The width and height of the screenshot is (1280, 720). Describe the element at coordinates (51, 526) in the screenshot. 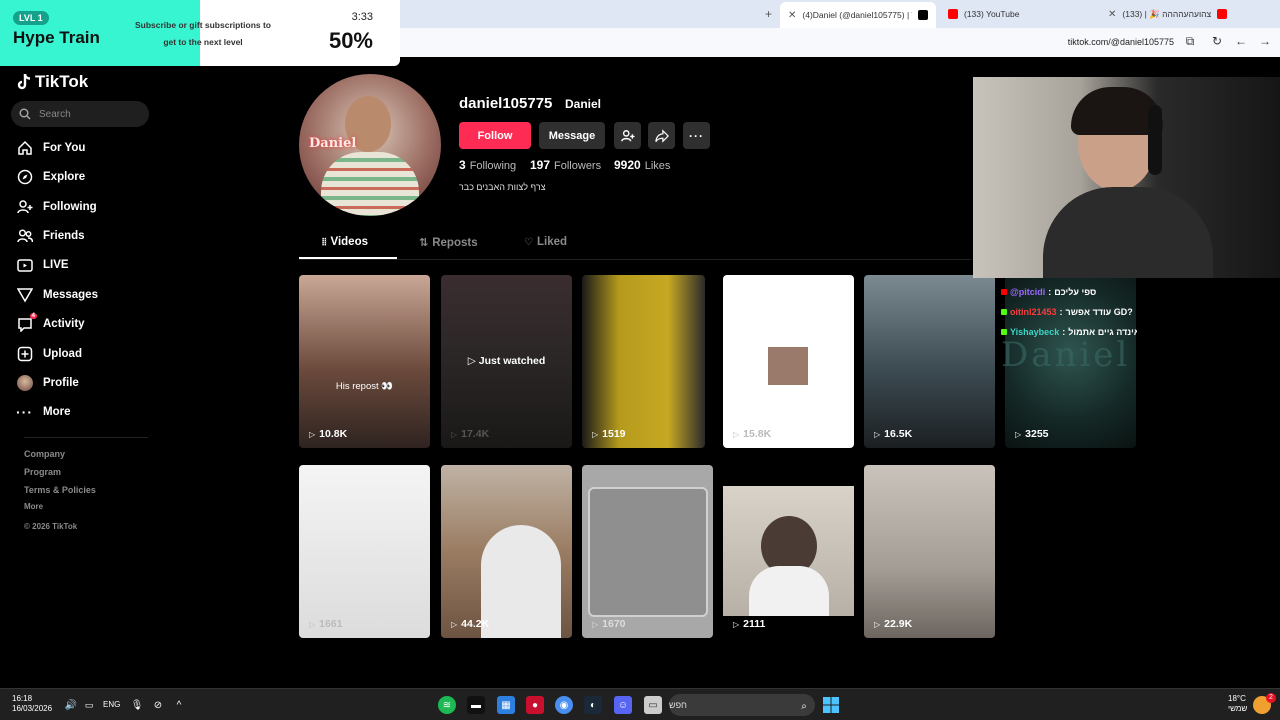

I see `footer-copyright: © 2026 TikTok` at that location.